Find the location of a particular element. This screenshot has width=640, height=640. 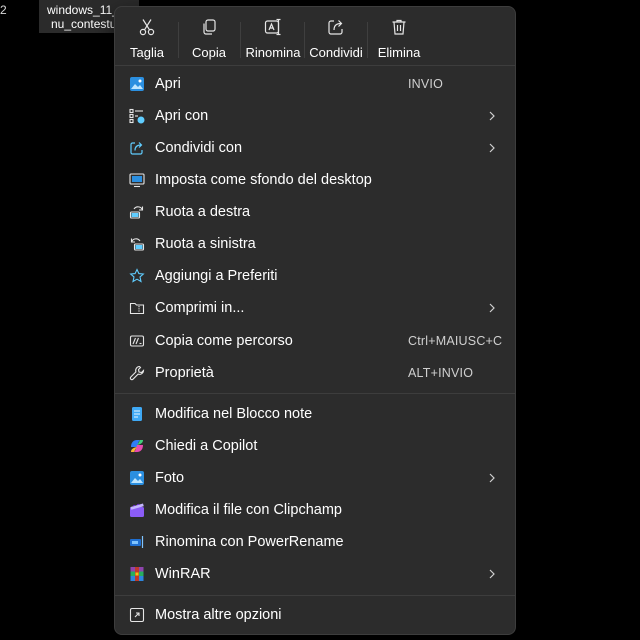

cut-button: Taglia is located at coordinates (147, 36).